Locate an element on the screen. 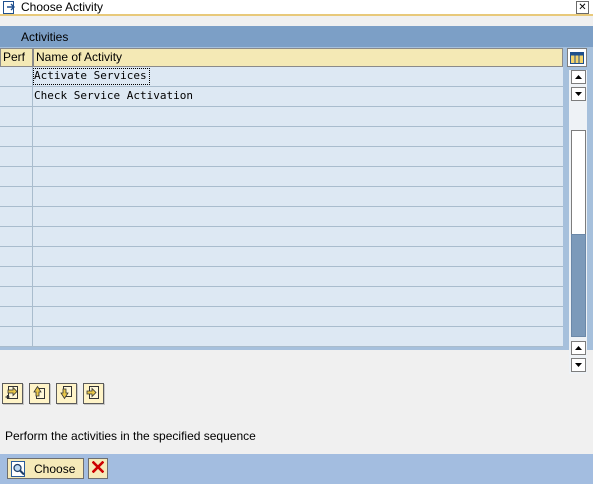  table-toolbar is located at coordinates (53, 393).